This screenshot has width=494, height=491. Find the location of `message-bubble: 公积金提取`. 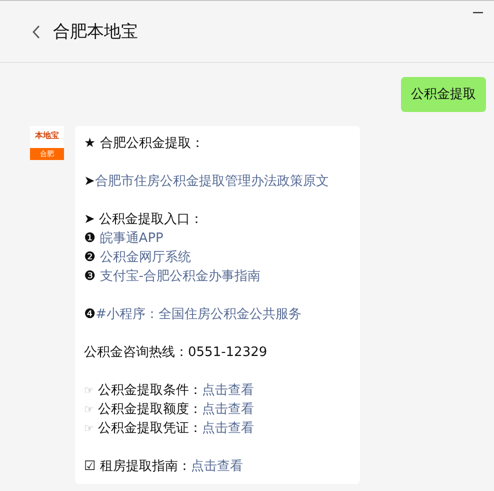

message-bubble: 公积金提取 is located at coordinates (443, 94).